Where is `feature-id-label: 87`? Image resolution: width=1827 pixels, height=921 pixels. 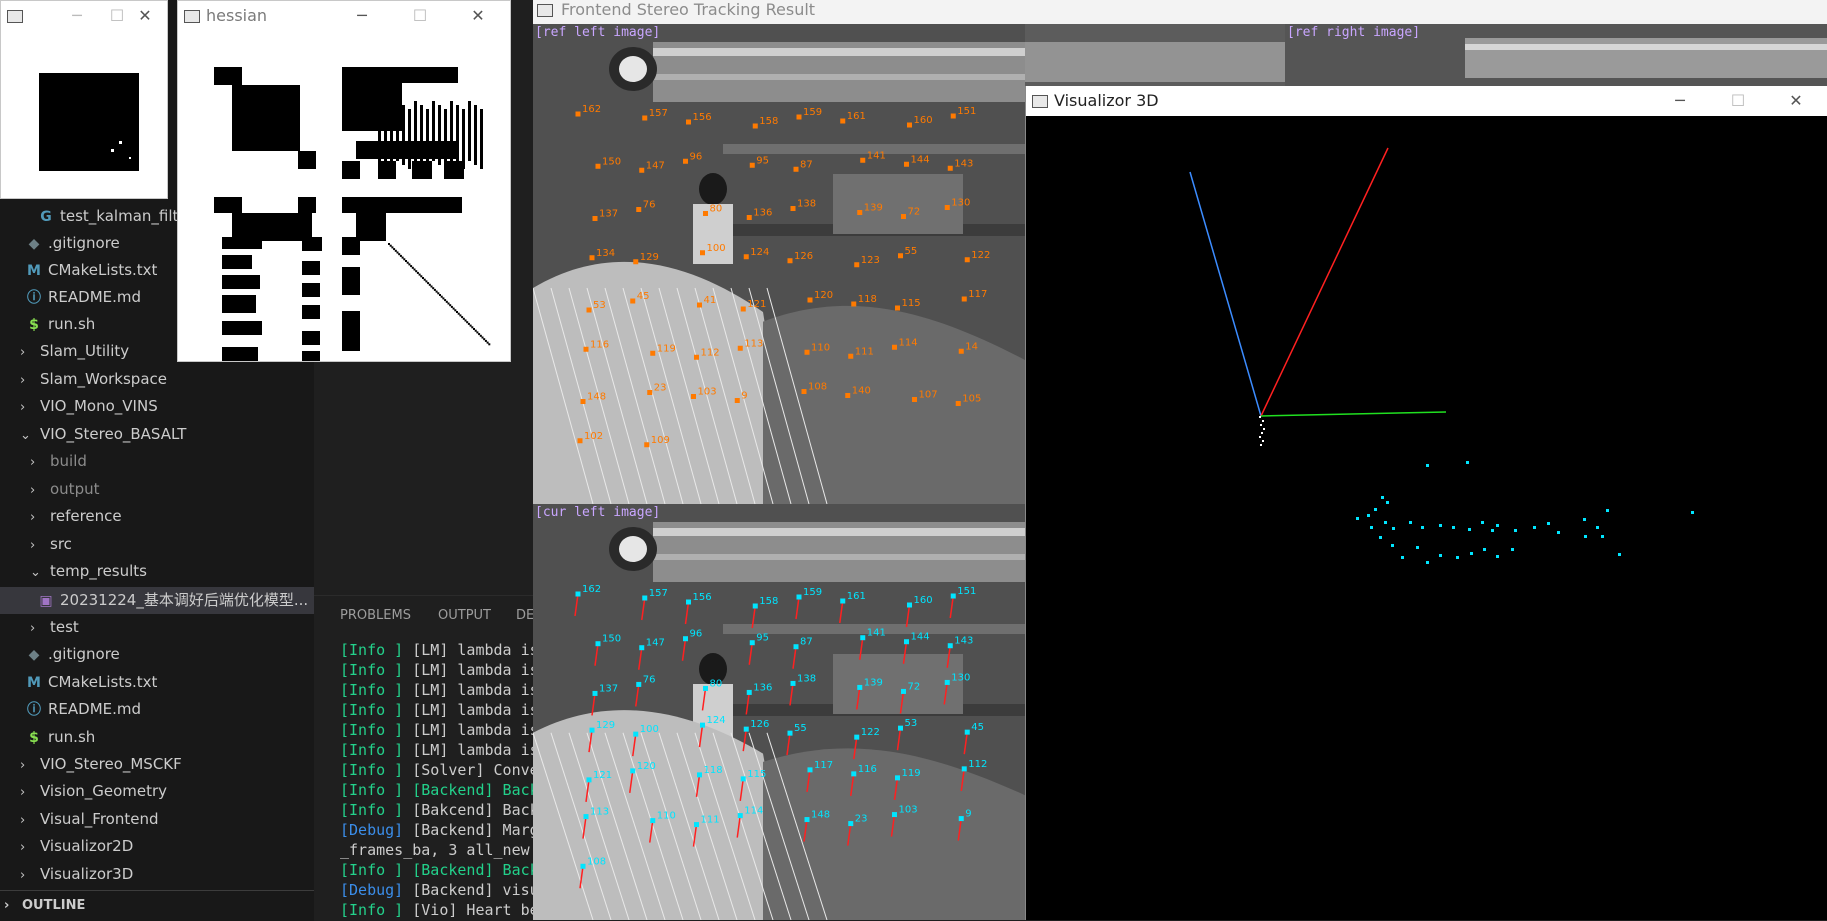 feature-id-label: 87 is located at coordinates (806, 164).